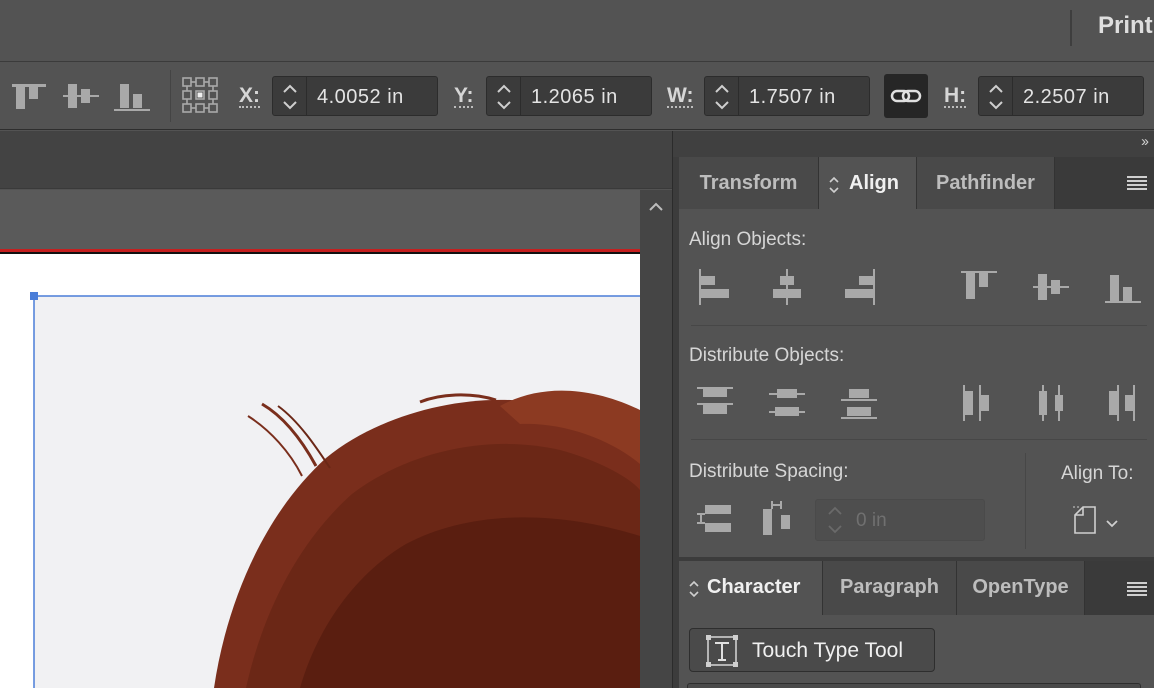  Describe the element at coordinates (754, 587) in the screenshot. I see `tab-character-label: Character` at that location.